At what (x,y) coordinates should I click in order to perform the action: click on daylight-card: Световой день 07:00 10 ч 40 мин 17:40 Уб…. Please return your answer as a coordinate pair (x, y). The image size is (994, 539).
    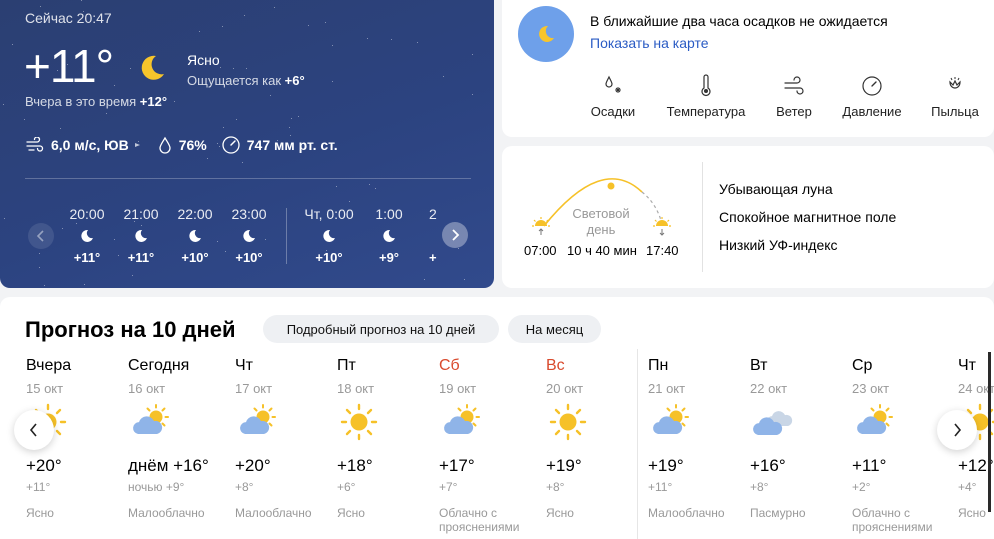
    Looking at the image, I should click on (748, 217).